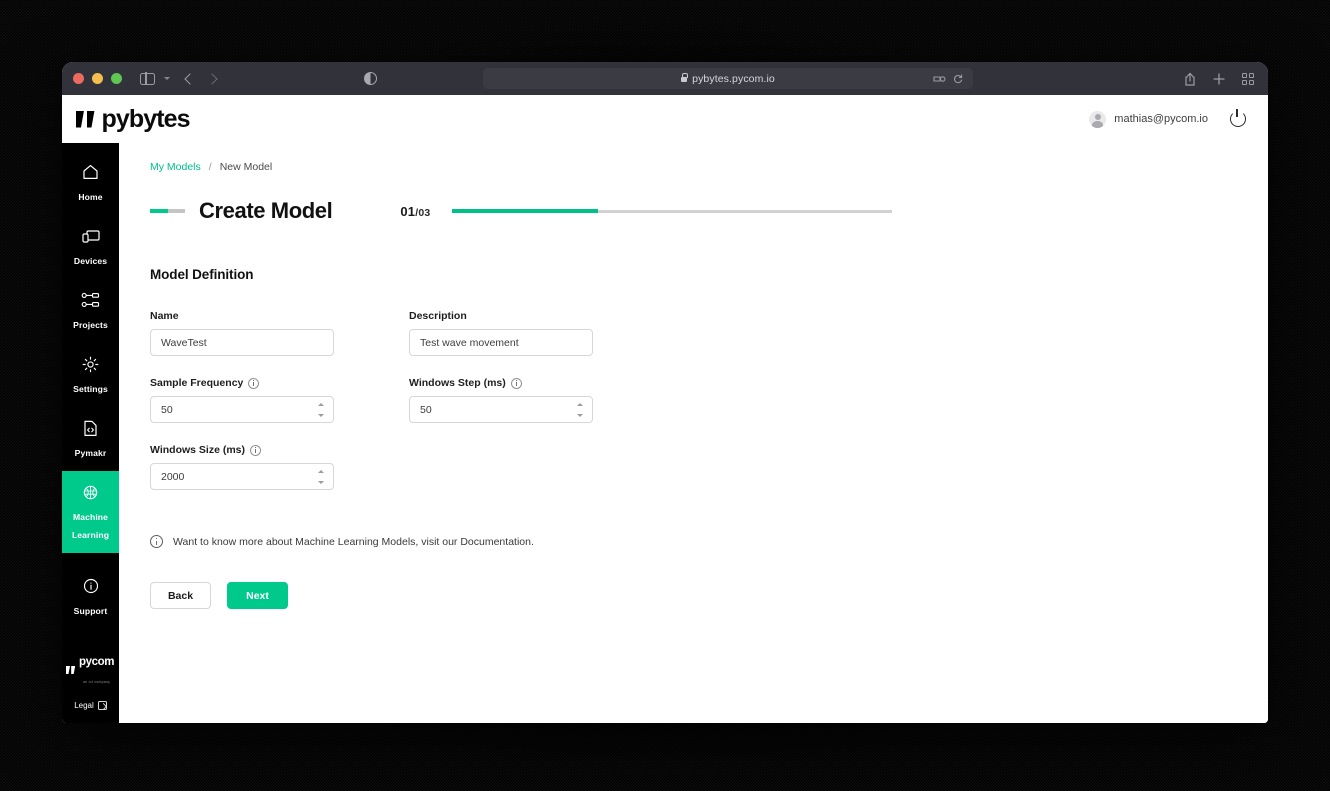 Image resolution: width=1330 pixels, height=791 pixels. I want to click on monitor-icon, so click(90, 236).